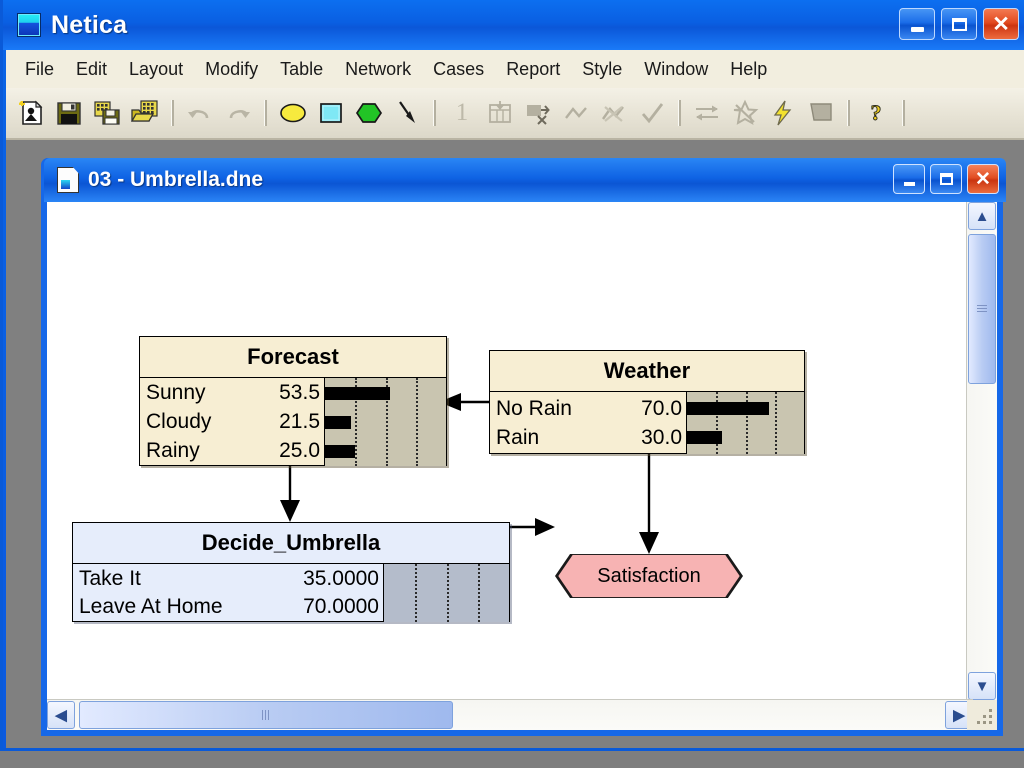 The height and width of the screenshot is (768, 1024). I want to click on redo-icon, so click(238, 113).